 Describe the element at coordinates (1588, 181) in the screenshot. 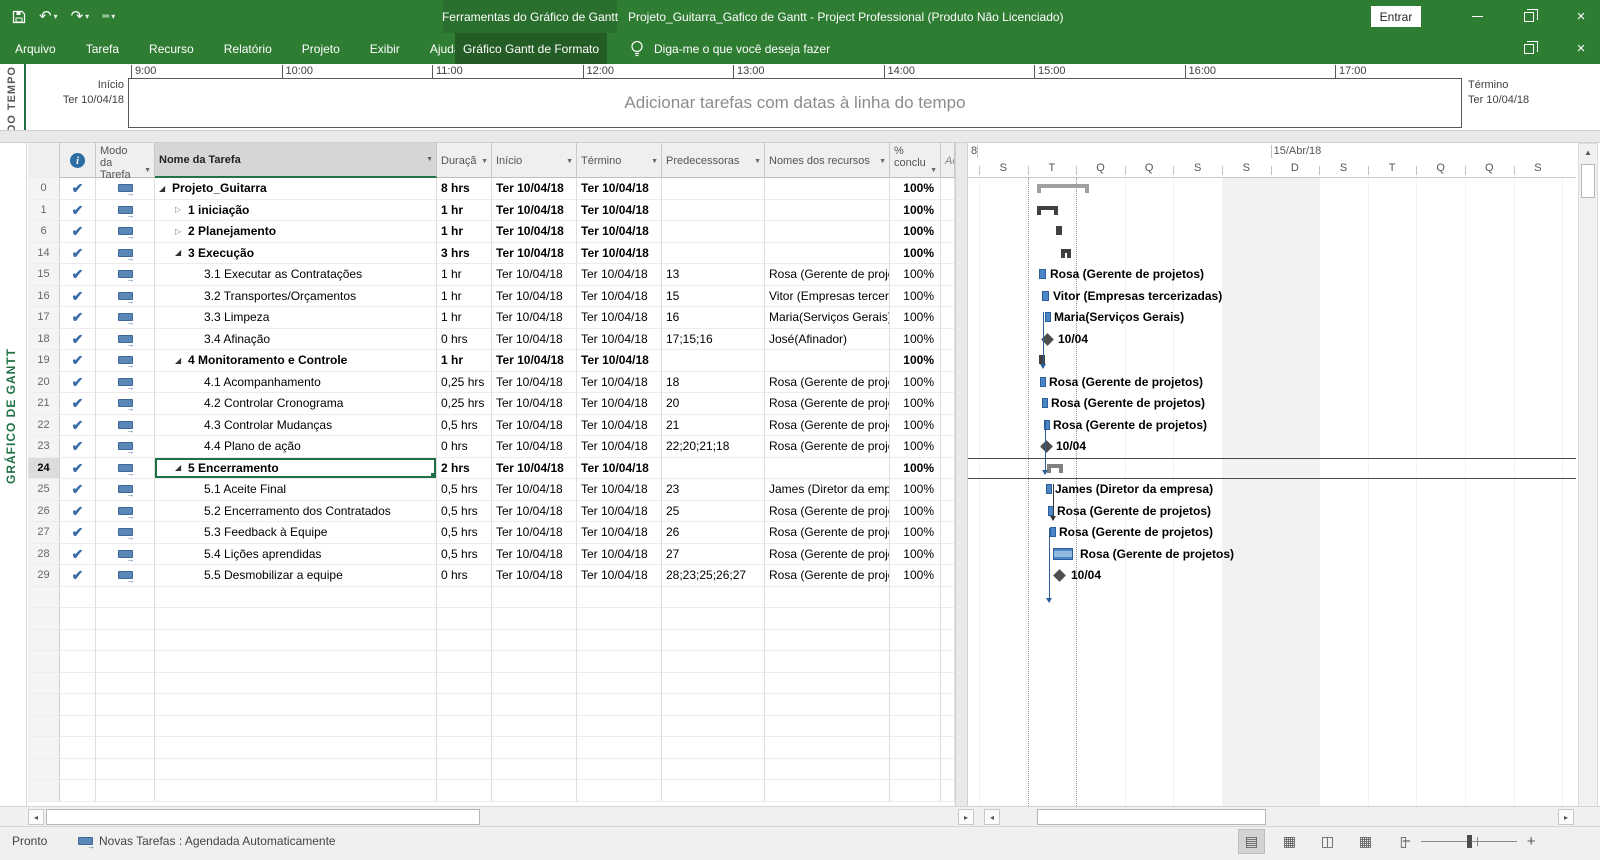

I see `vertical-scroll-thumb` at that location.